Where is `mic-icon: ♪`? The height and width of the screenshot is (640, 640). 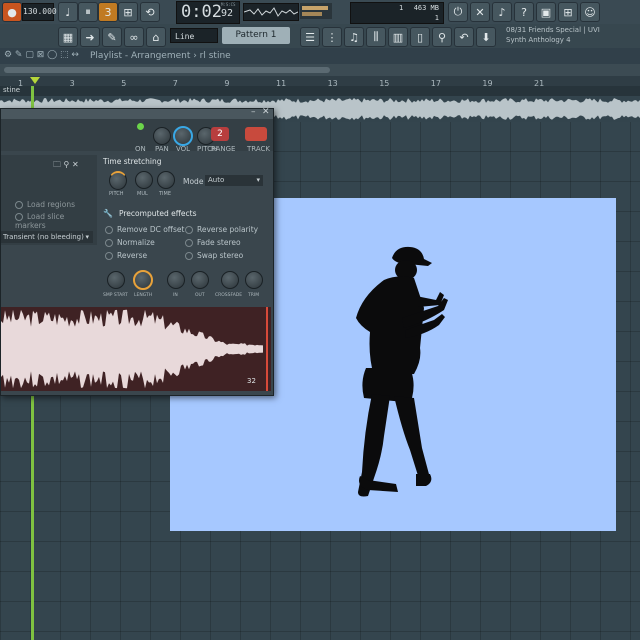
mic-icon: ♪ is located at coordinates (502, 12).